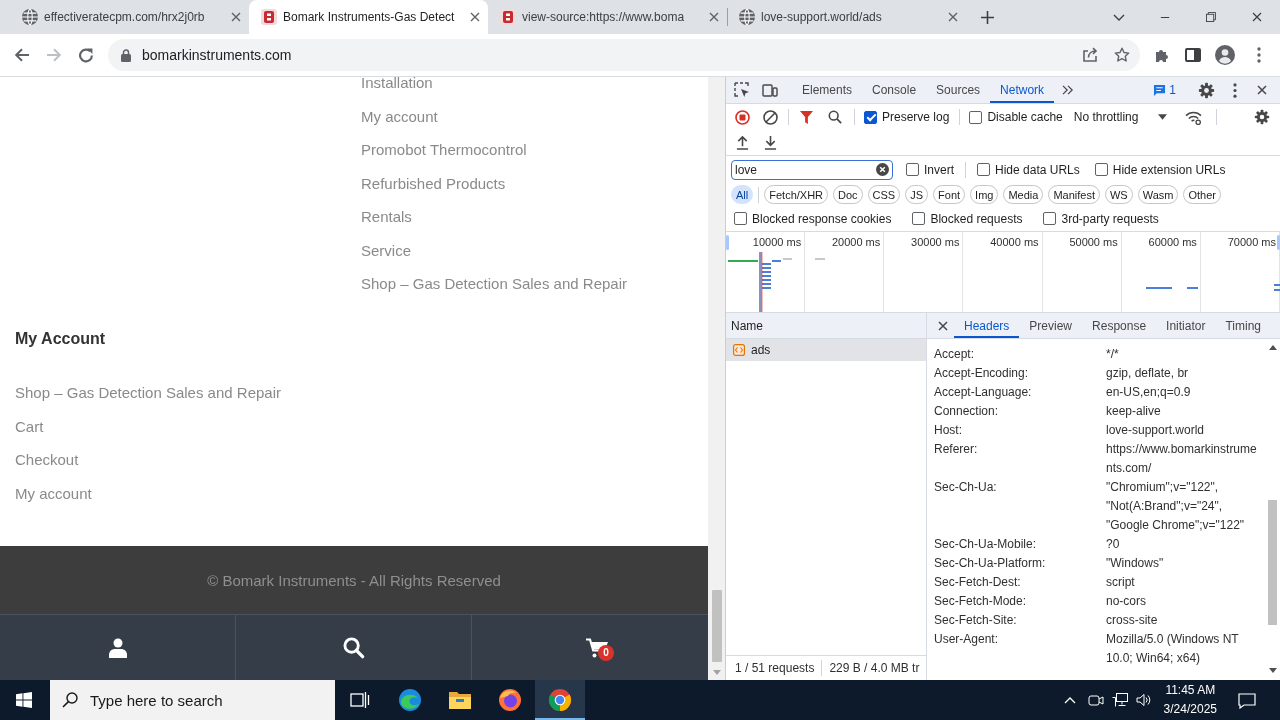 Image resolution: width=1280 pixels, height=720 pixels. Describe the element at coordinates (29, 426) in the screenshot. I see `account-link: Cart` at that location.